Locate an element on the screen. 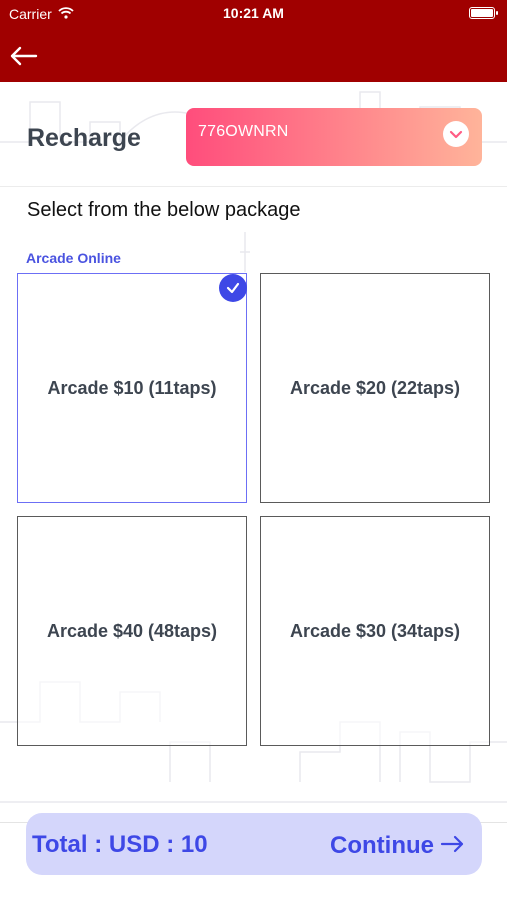  total-amount: Total : USD : 10 is located at coordinates (120, 844).